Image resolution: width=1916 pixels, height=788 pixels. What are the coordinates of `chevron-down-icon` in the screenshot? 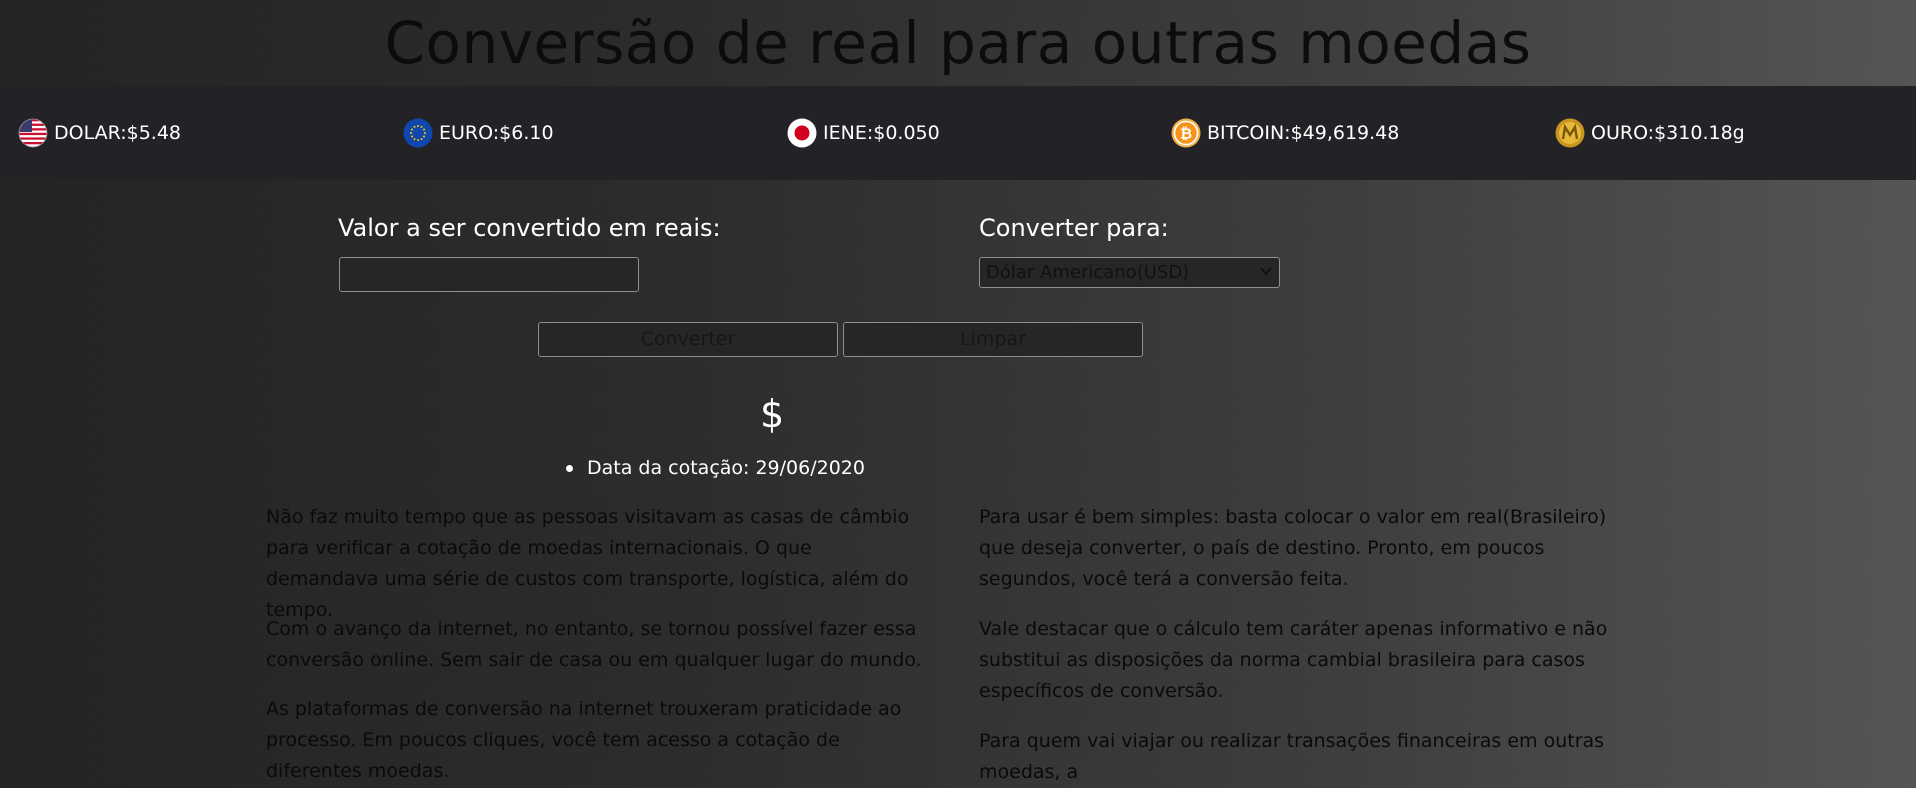 It's located at (1266, 271).